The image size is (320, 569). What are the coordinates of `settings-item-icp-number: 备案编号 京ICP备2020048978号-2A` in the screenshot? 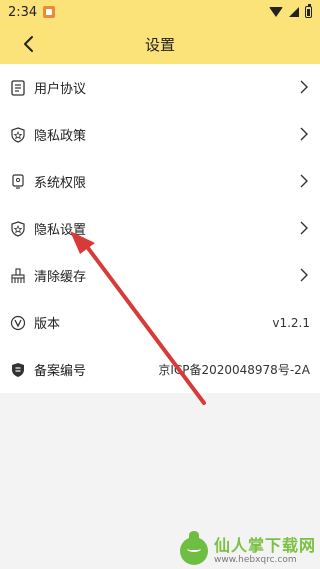 It's located at (160, 369).